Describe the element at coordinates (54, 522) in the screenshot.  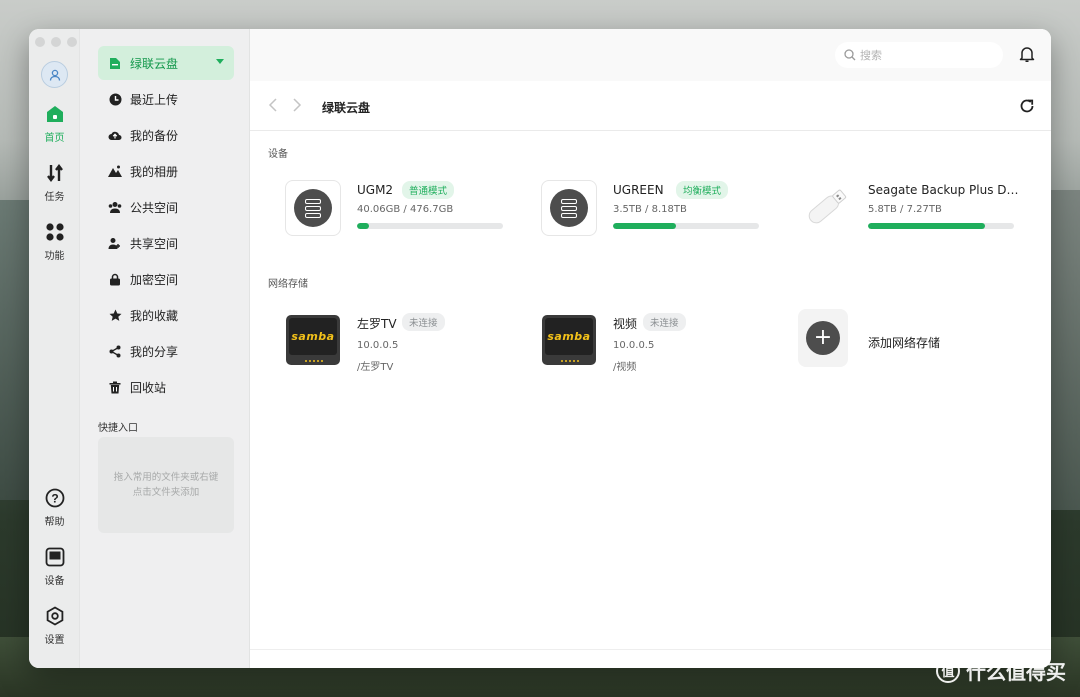
I see `rail-item-label: 帮助` at that location.